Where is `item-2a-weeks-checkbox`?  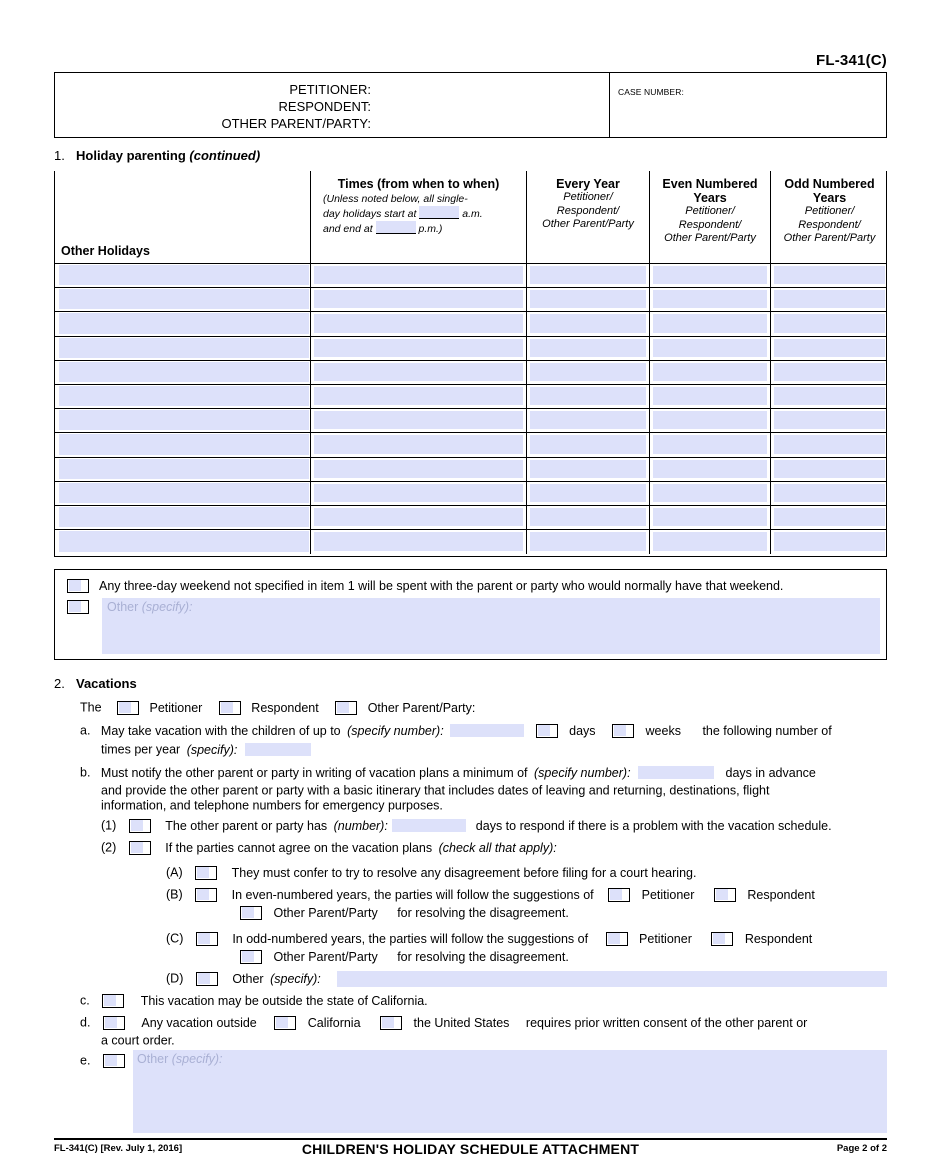
item-2a-weeks-checkbox is located at coordinates (623, 730).